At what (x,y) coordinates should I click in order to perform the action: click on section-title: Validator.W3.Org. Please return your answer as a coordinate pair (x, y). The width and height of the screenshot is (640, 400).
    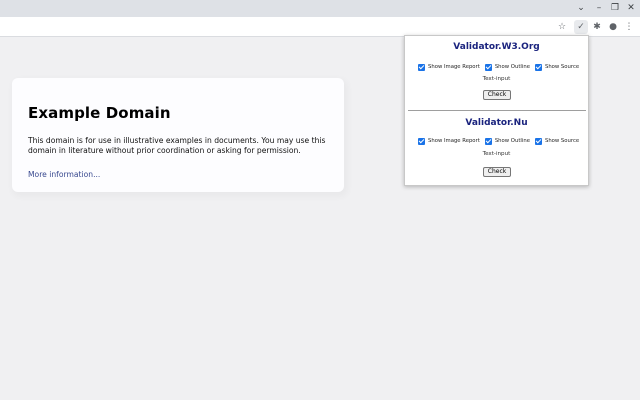
    Looking at the image, I should click on (496, 47).